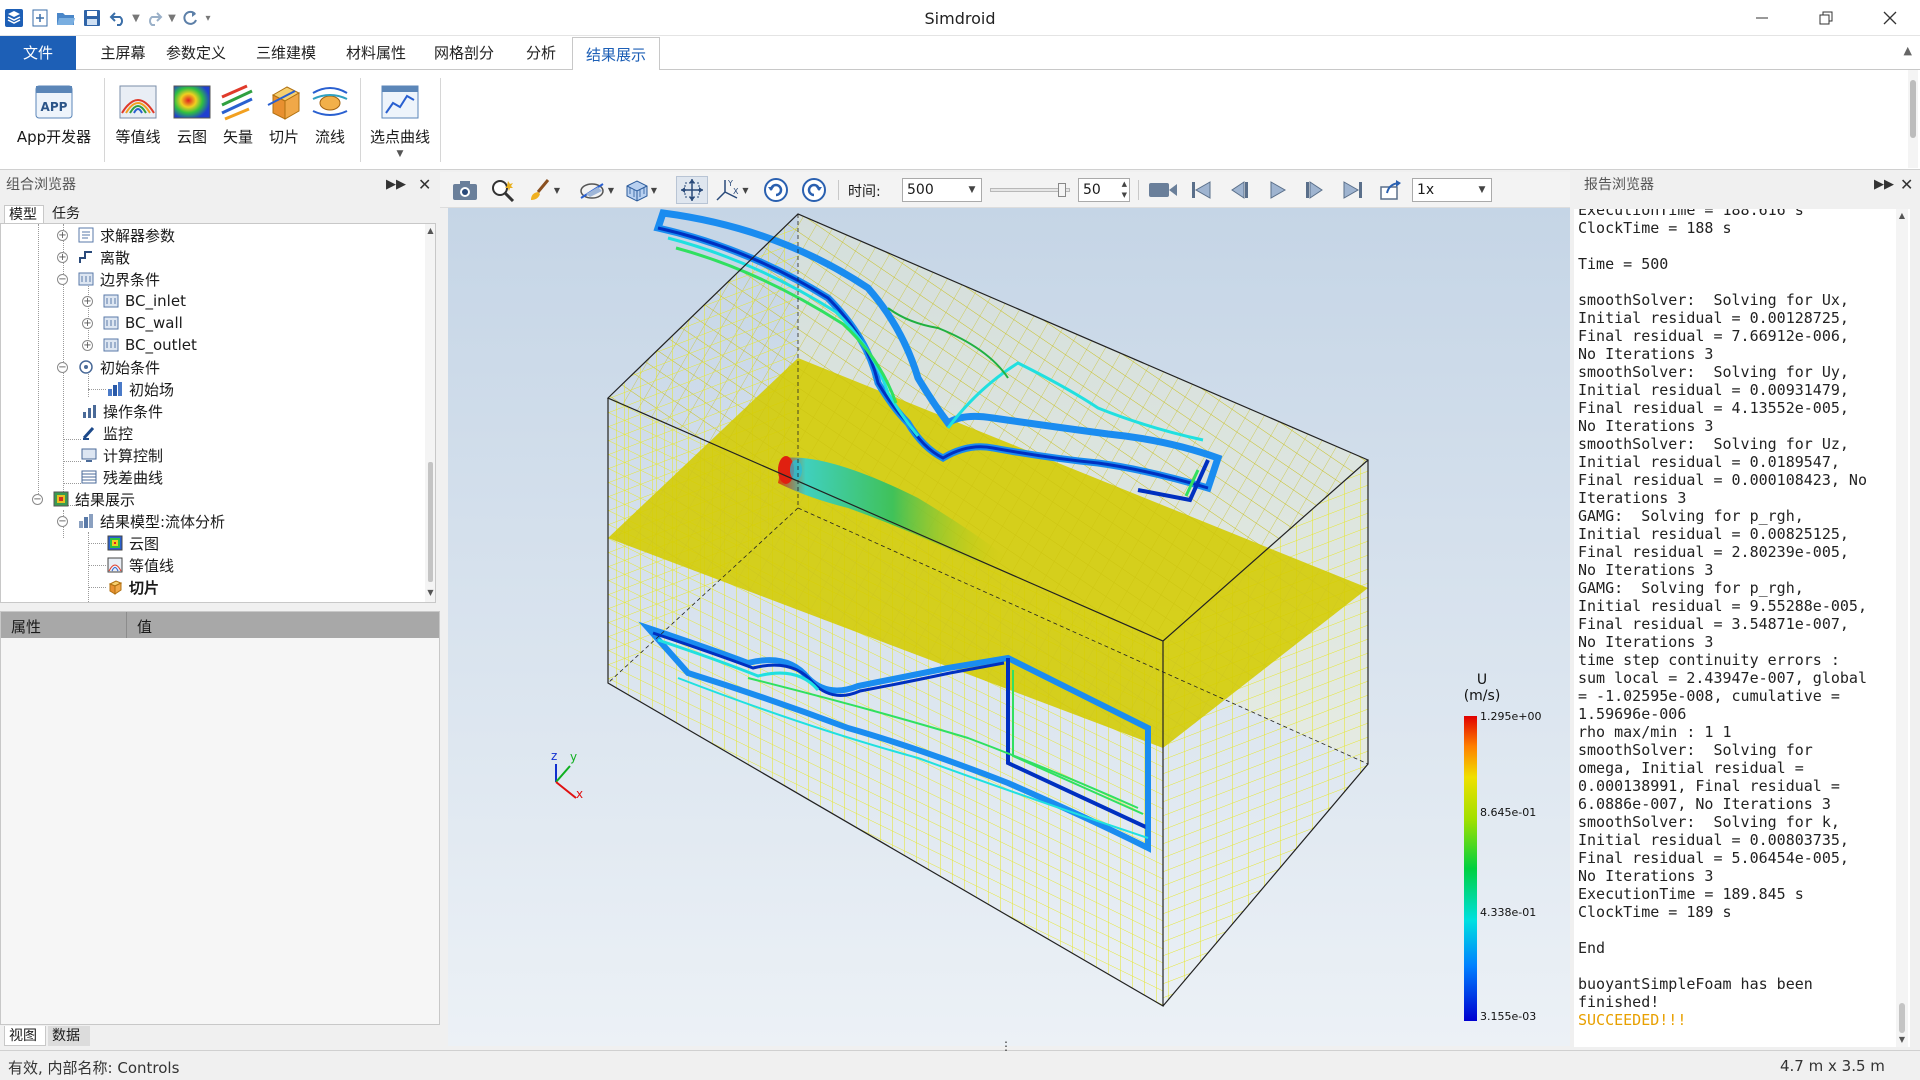 The height and width of the screenshot is (1080, 1920). Describe the element at coordinates (196, 53) in the screenshot. I see `menu-parameters: 参数定义` at that location.